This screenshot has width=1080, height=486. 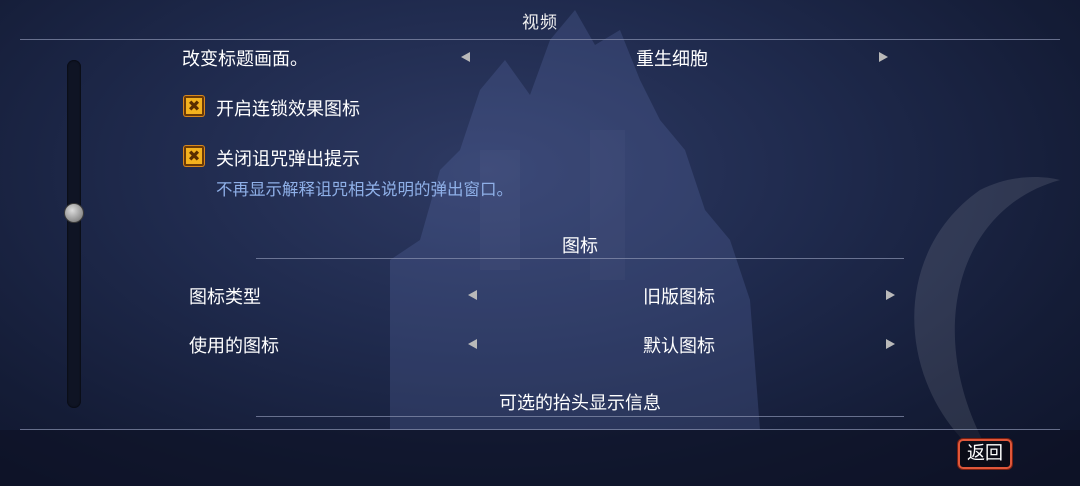 I want to click on icon-type-prev-arrow-icon, so click(x=472, y=295).